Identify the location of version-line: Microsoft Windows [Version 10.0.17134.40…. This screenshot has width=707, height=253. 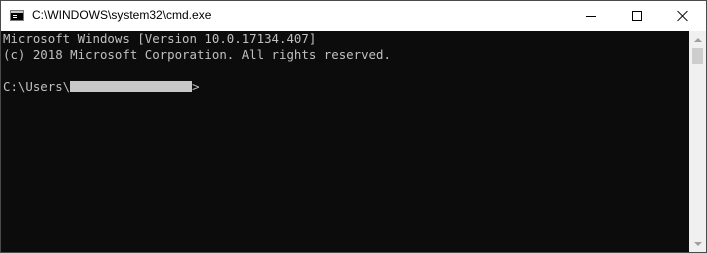
(160, 38).